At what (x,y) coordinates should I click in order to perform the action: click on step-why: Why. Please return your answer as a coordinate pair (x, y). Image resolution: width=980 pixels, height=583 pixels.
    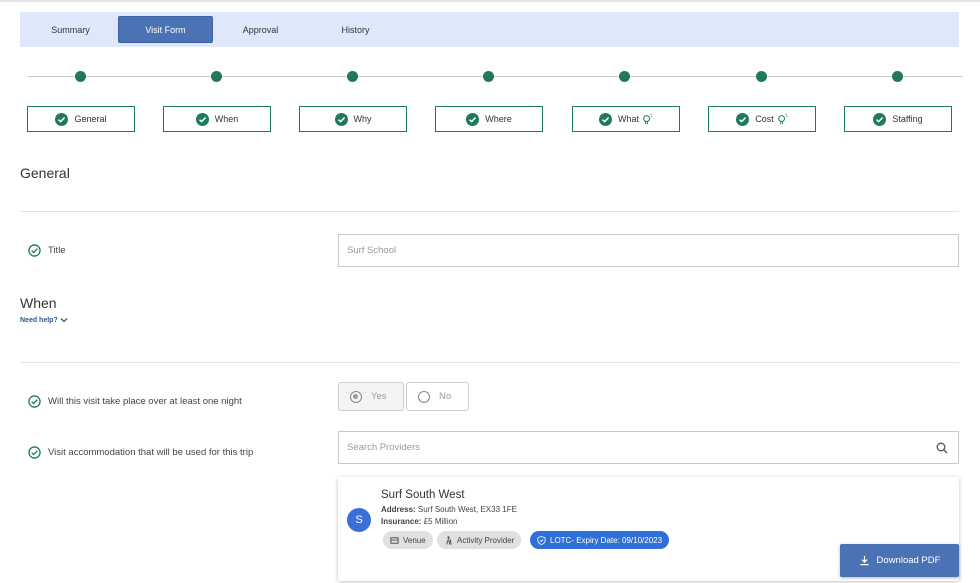
    Looking at the image, I should click on (353, 119).